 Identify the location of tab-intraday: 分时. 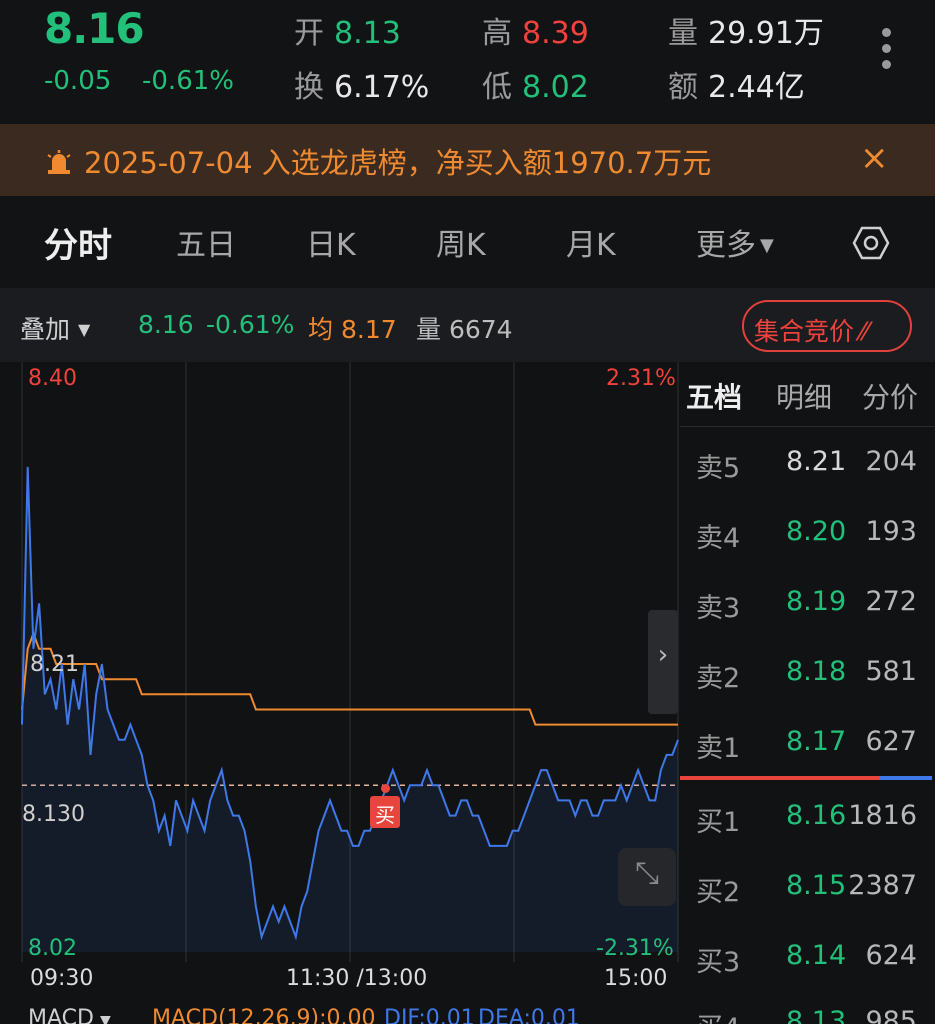
(78, 242).